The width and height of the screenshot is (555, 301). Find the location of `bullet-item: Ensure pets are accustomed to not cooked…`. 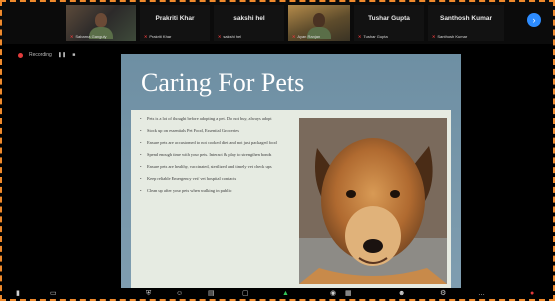

bullet-item: Ensure pets are accustomed to not cooked… is located at coordinates (213, 143).